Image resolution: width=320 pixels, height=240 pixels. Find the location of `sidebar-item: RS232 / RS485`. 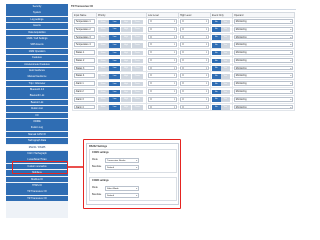

sidebar-item: RS232 / RS485 is located at coordinates (37, 147).